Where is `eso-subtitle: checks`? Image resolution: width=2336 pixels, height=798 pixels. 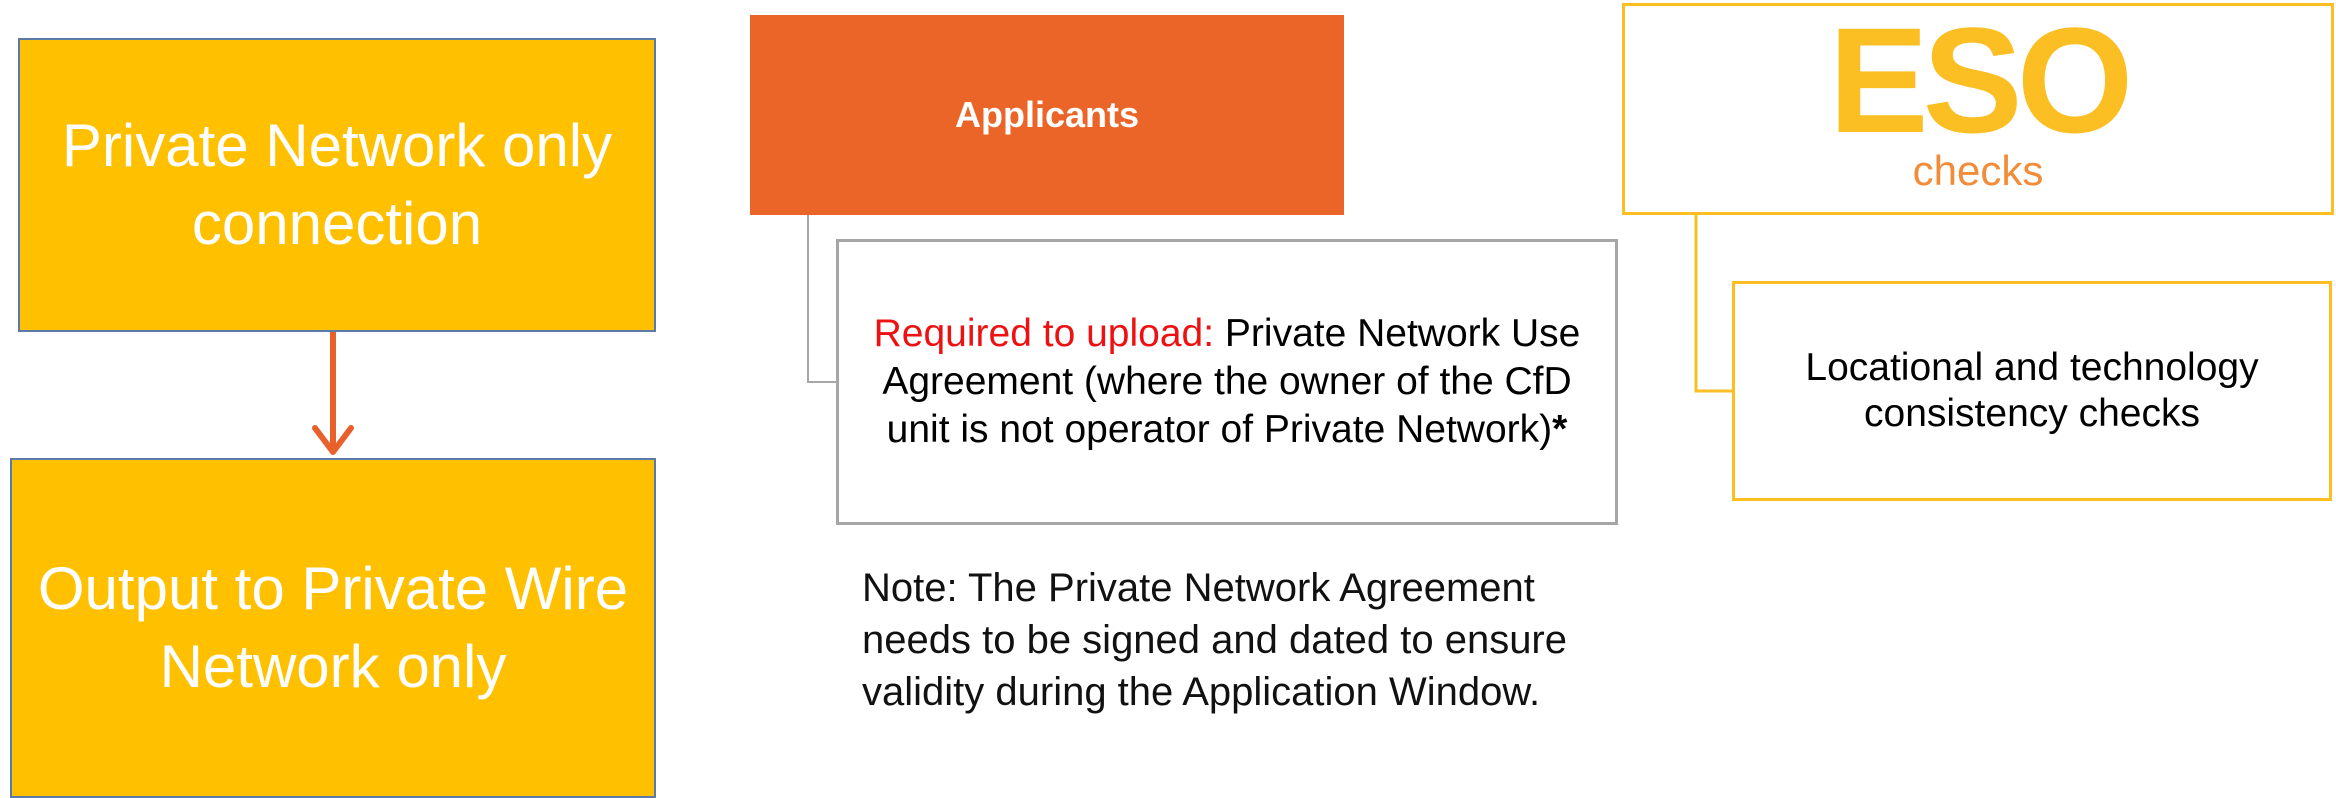
eso-subtitle: checks is located at coordinates (1978, 170).